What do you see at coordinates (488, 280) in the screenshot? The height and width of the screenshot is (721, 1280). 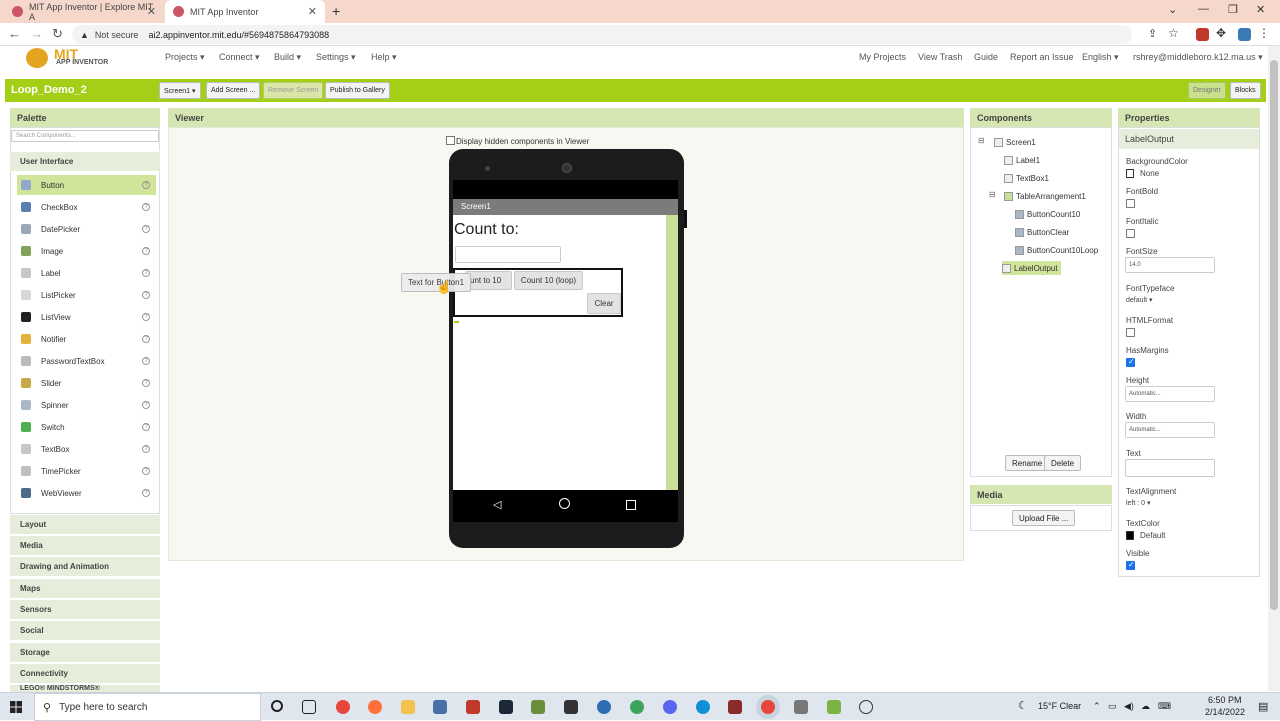 I see `button-count10: unt to 10` at bounding box center [488, 280].